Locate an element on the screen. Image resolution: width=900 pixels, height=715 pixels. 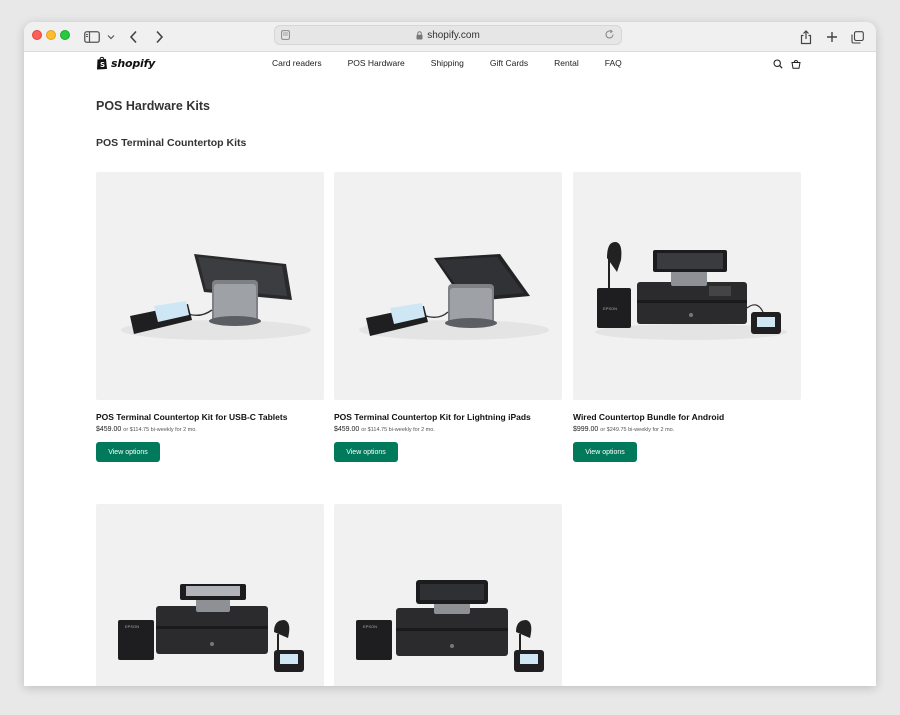
tab-overview-icon is located at coordinates (857, 37).